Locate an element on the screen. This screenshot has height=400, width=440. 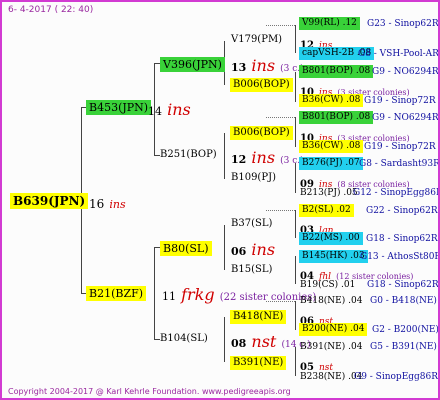
g4-colony-1: V179(PM) is located at coordinates (256, 40).